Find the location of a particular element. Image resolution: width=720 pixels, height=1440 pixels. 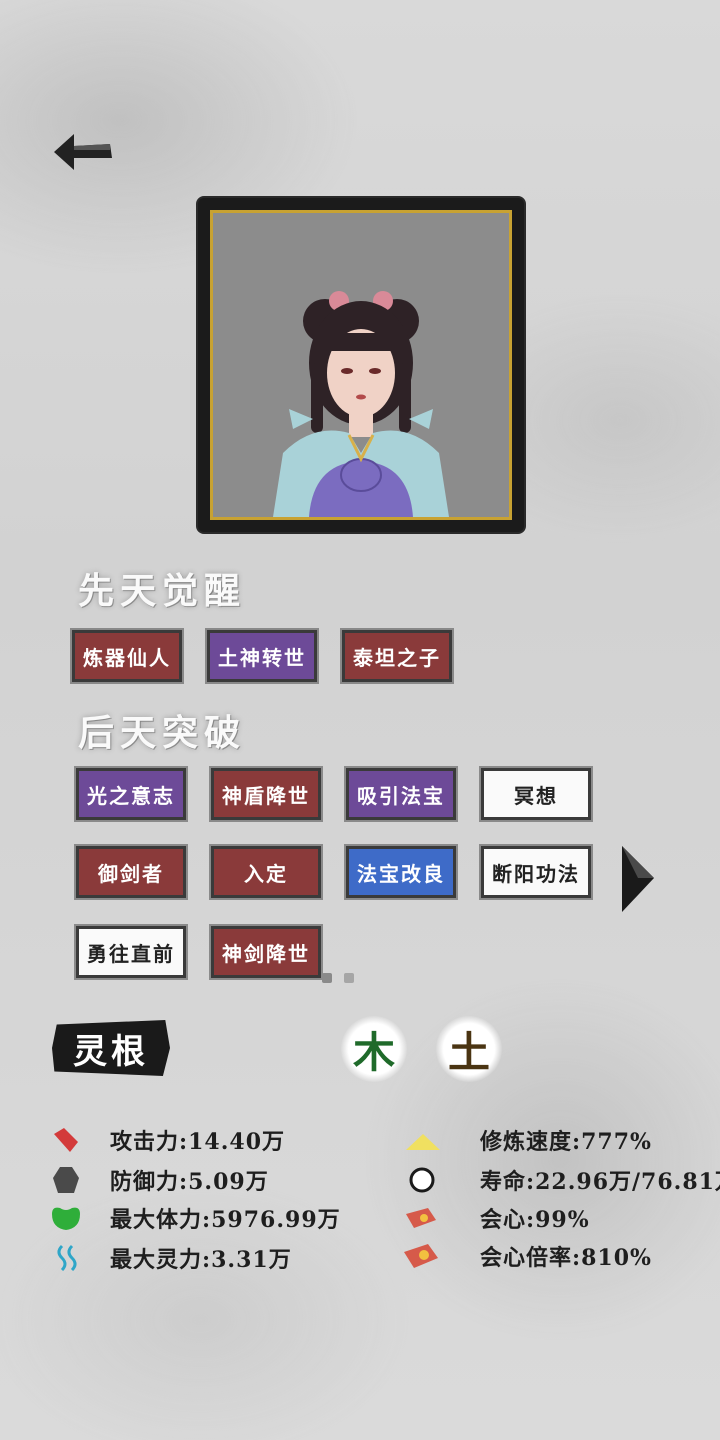

element-earth-char: 土 is located at coordinates (468, 1052).